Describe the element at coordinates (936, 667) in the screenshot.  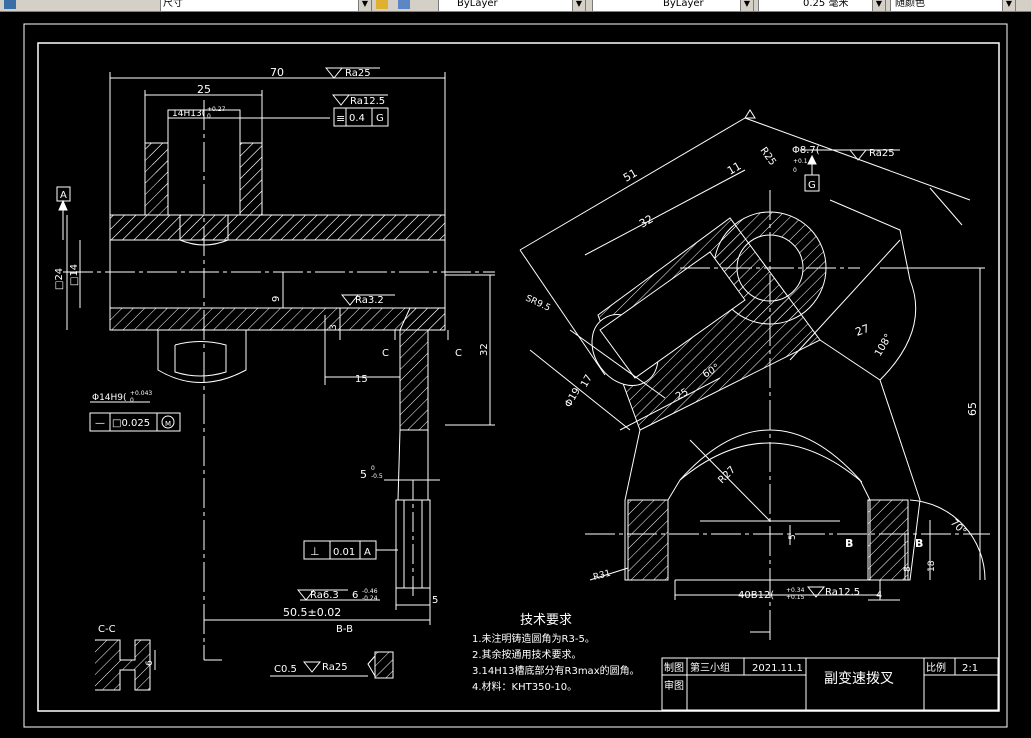
I see `scale-label: 比例` at that location.